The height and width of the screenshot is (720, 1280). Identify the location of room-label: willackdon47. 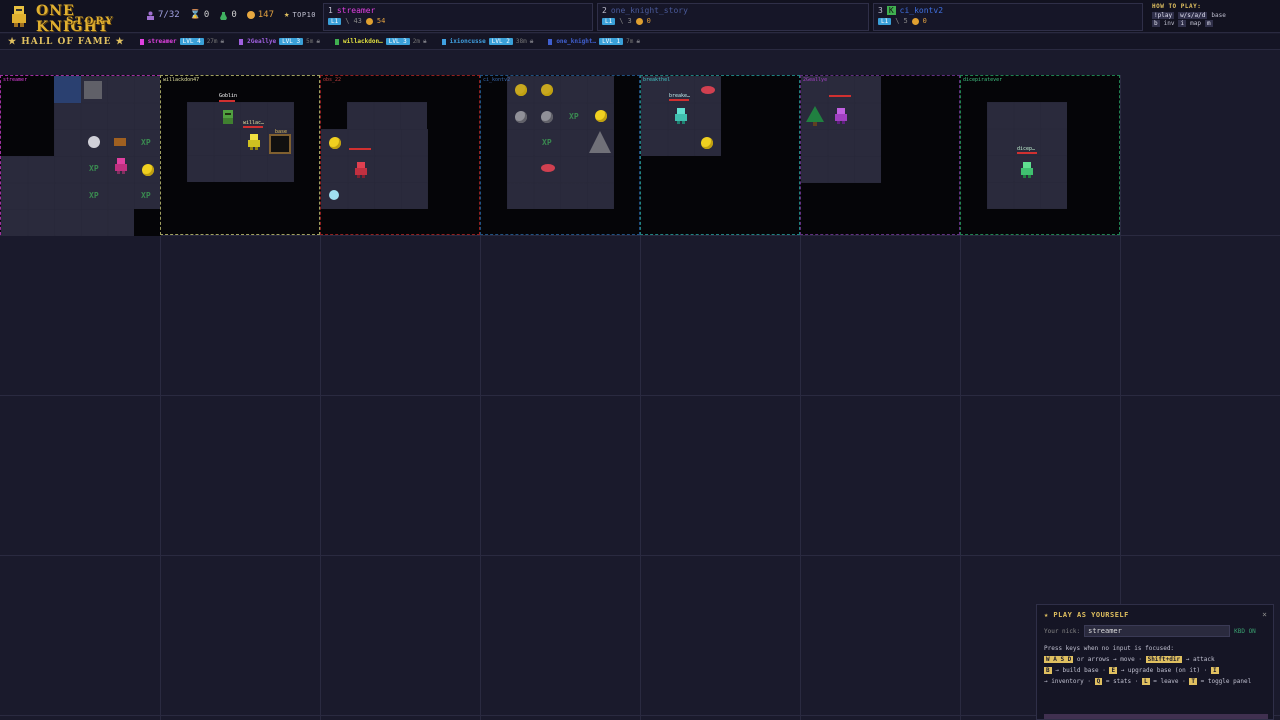
(181, 80).